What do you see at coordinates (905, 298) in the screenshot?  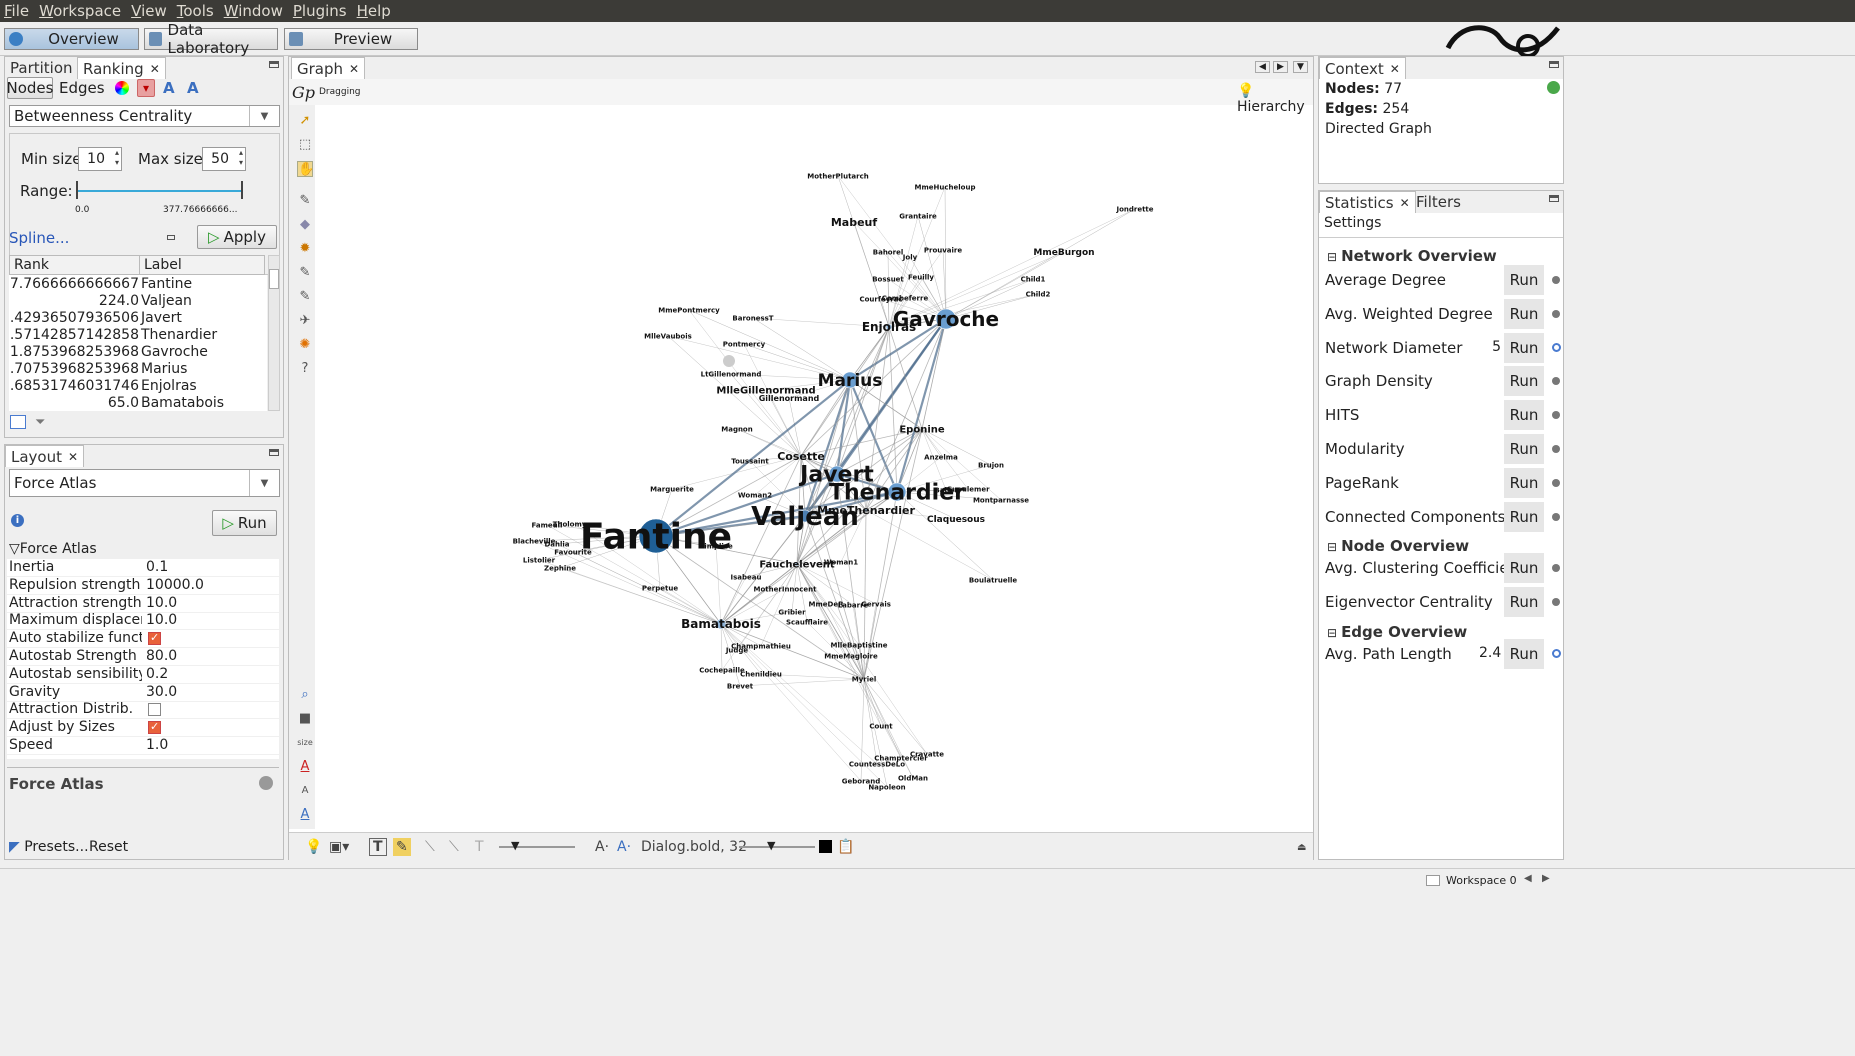 I see `node-label: Combeferre` at bounding box center [905, 298].